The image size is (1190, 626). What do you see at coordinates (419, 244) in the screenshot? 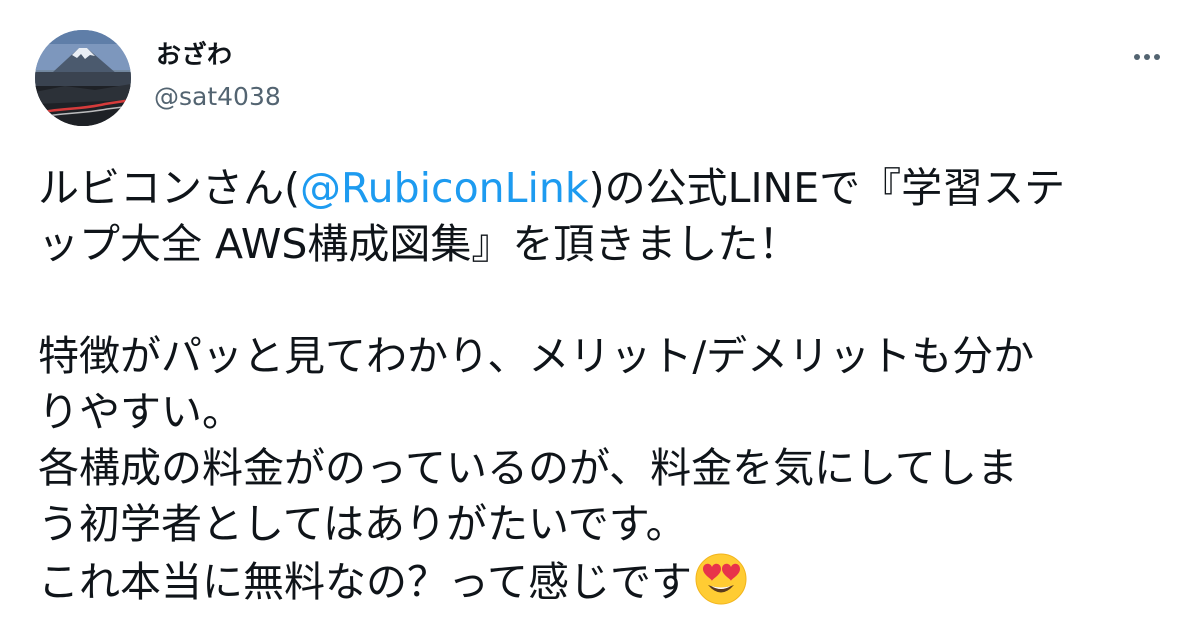
I see `tweet-line: ップ大全 AWS構成図集』を頂きました！` at bounding box center [419, 244].